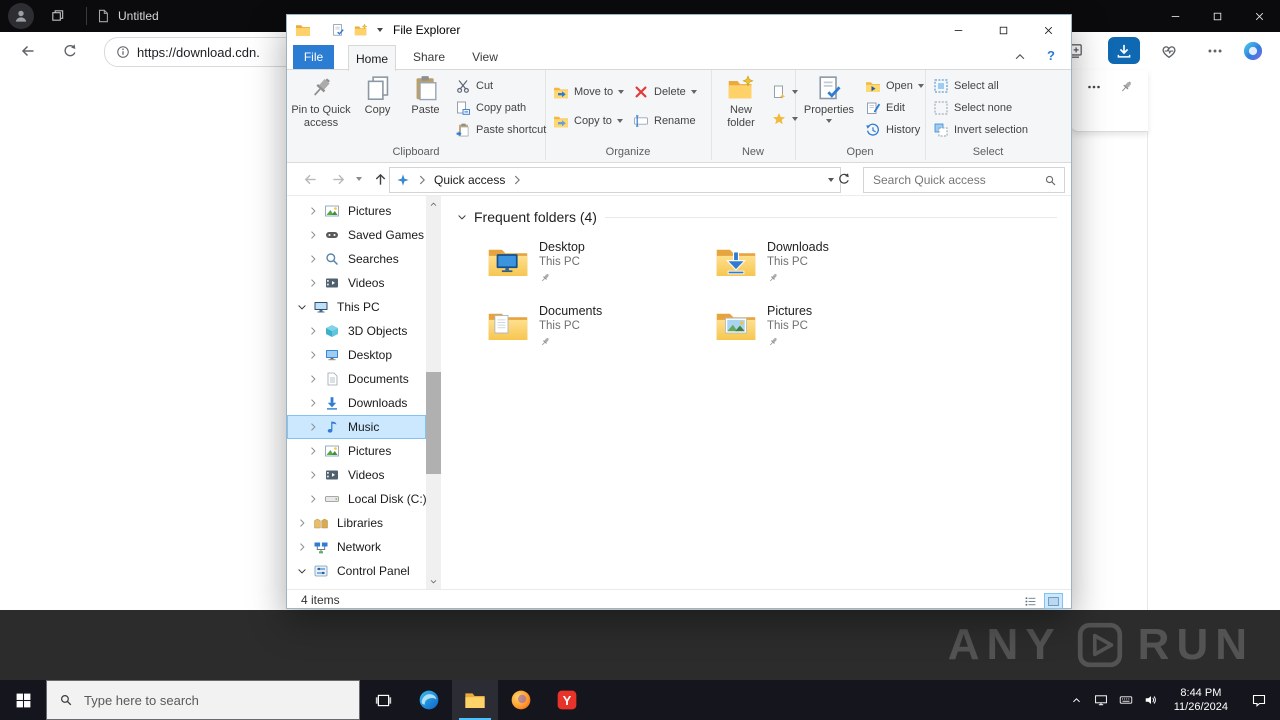 This screenshot has height=720, width=1280. I want to click on browser-tab: Untitled, so click(127, 16).